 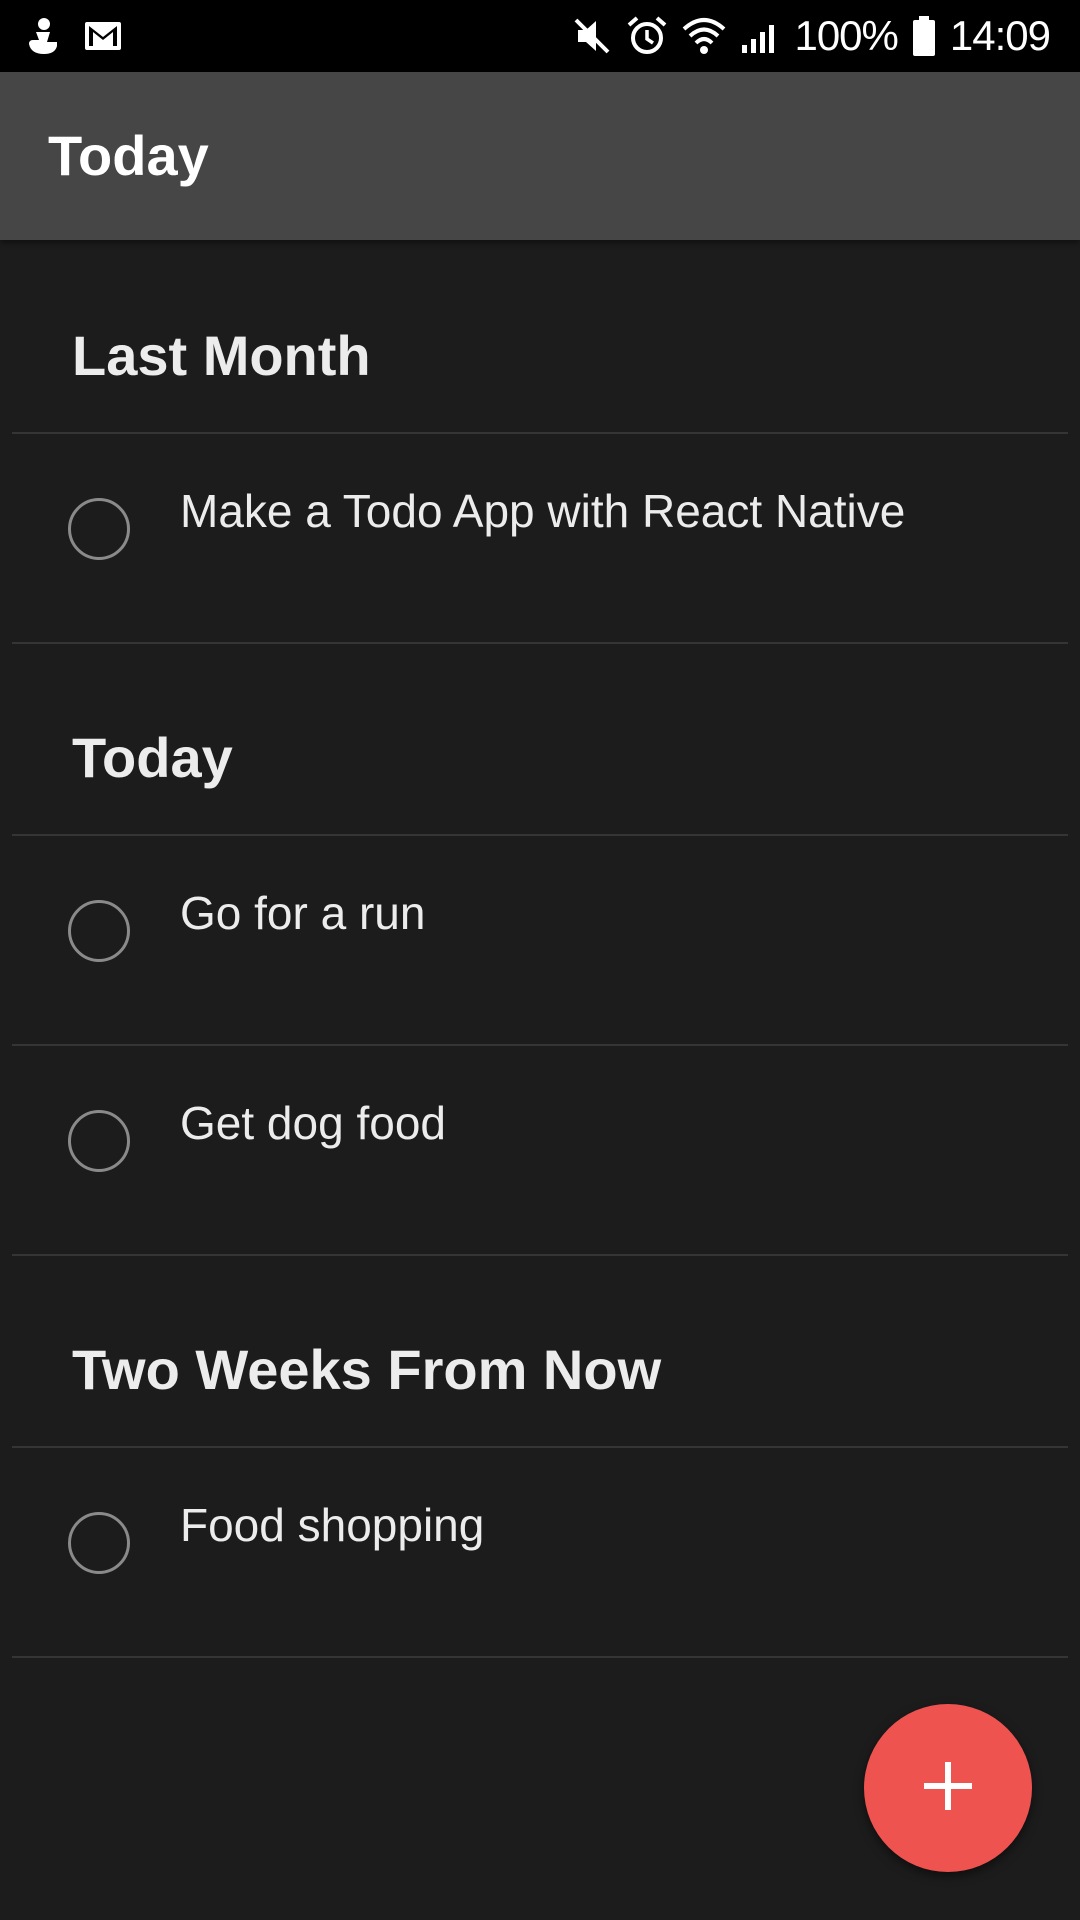 I want to click on alarm-icon, so click(x=647, y=36).